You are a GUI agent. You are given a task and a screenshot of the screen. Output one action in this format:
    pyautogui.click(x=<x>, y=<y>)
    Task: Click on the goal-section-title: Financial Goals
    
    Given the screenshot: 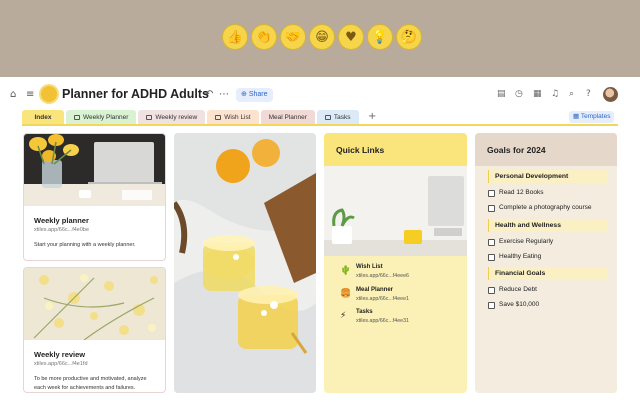 What is the action you would take?
    pyautogui.click(x=548, y=273)
    